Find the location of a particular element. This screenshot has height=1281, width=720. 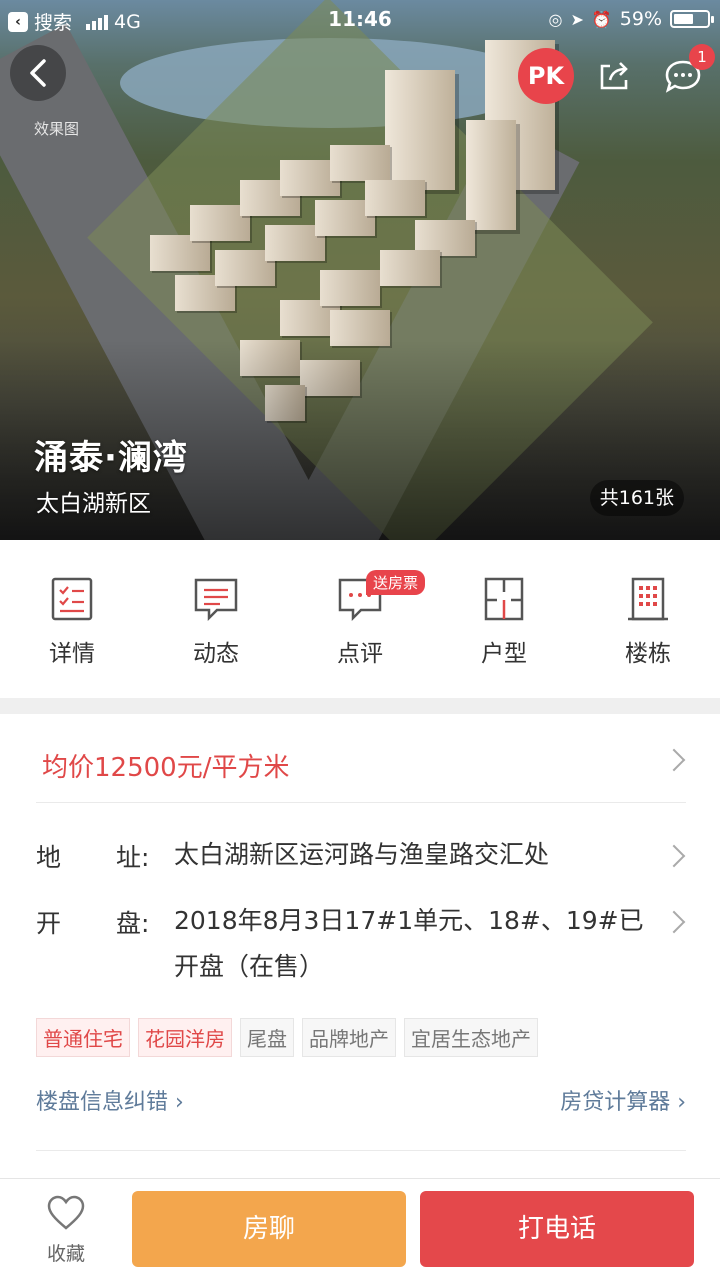

chevron-left-icon is located at coordinates (38, 73).